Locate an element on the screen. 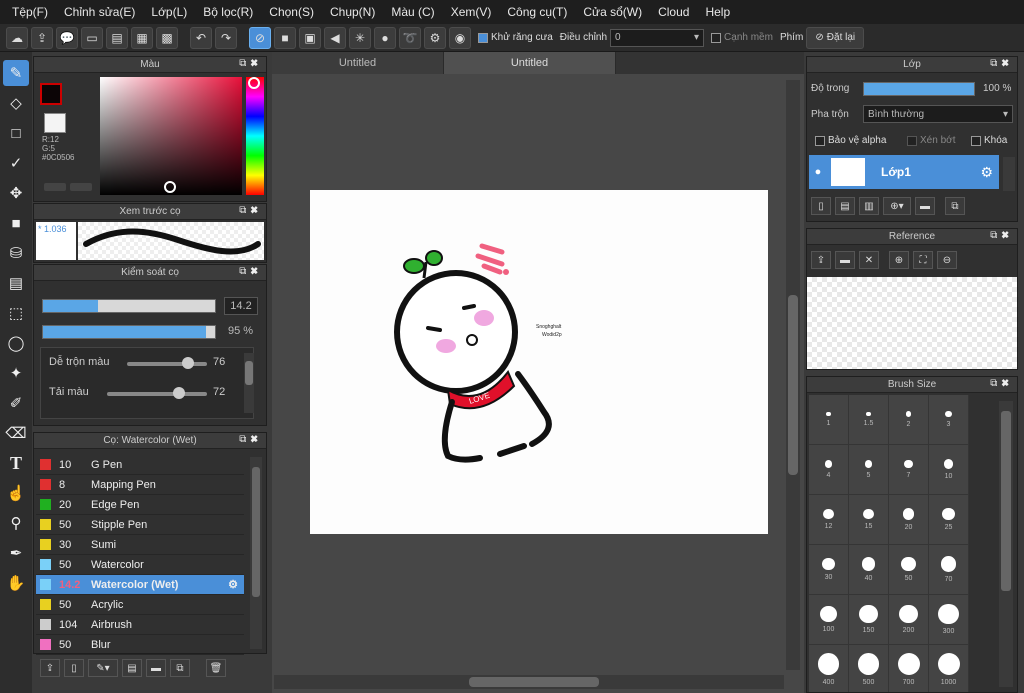 The image size is (1024, 693). brush-item: 104 Airbrush is located at coordinates (140, 625).